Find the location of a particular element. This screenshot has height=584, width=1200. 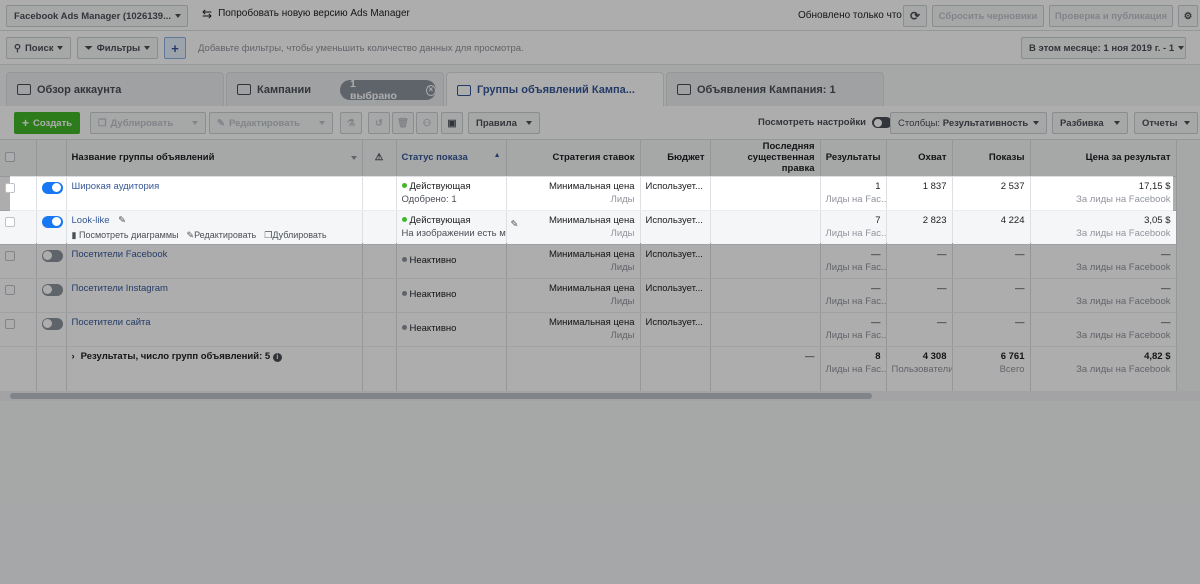

ad-set-name-link: Широкая аудитория is located at coordinates (116, 186).